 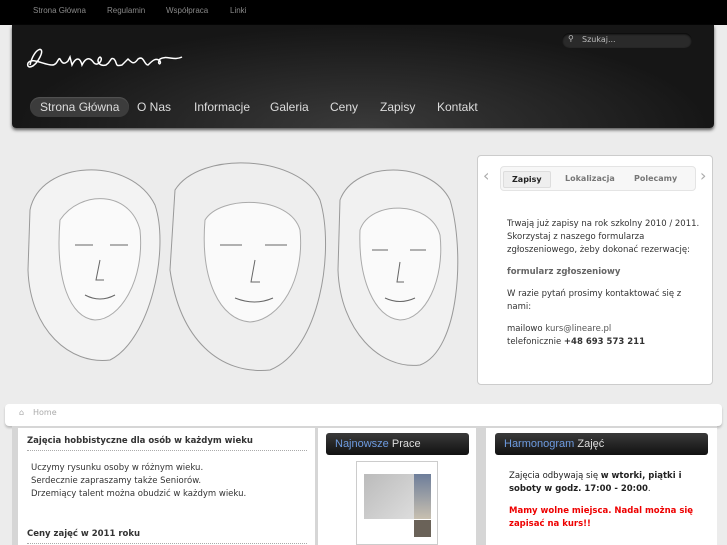 I want to click on nav-ceny: Ceny, so click(x=344, y=107).